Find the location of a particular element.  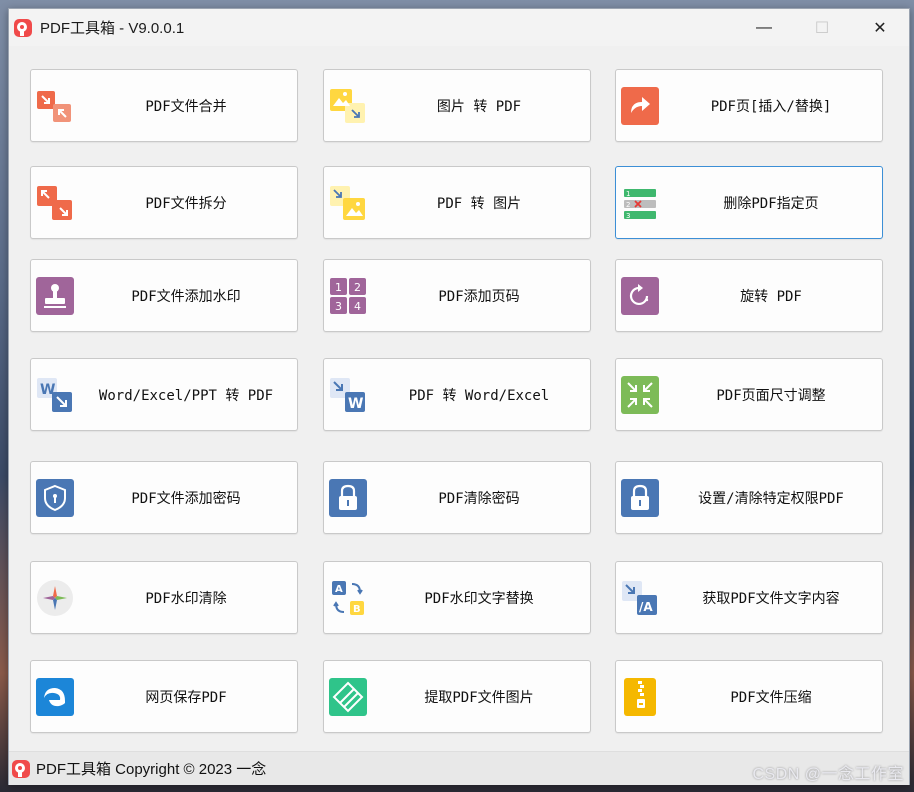

tool-card-add-password: PDF文件添加密码 is located at coordinates (164, 497).